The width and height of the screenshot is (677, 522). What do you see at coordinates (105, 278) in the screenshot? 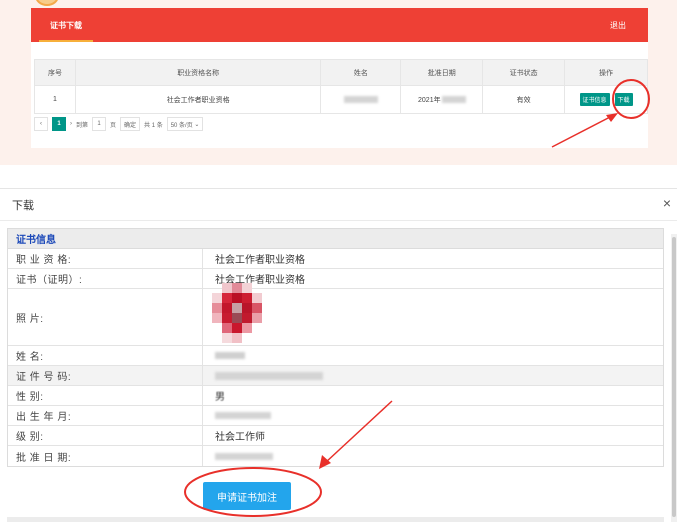
I see `label: 证书（证明）:` at bounding box center [105, 278].